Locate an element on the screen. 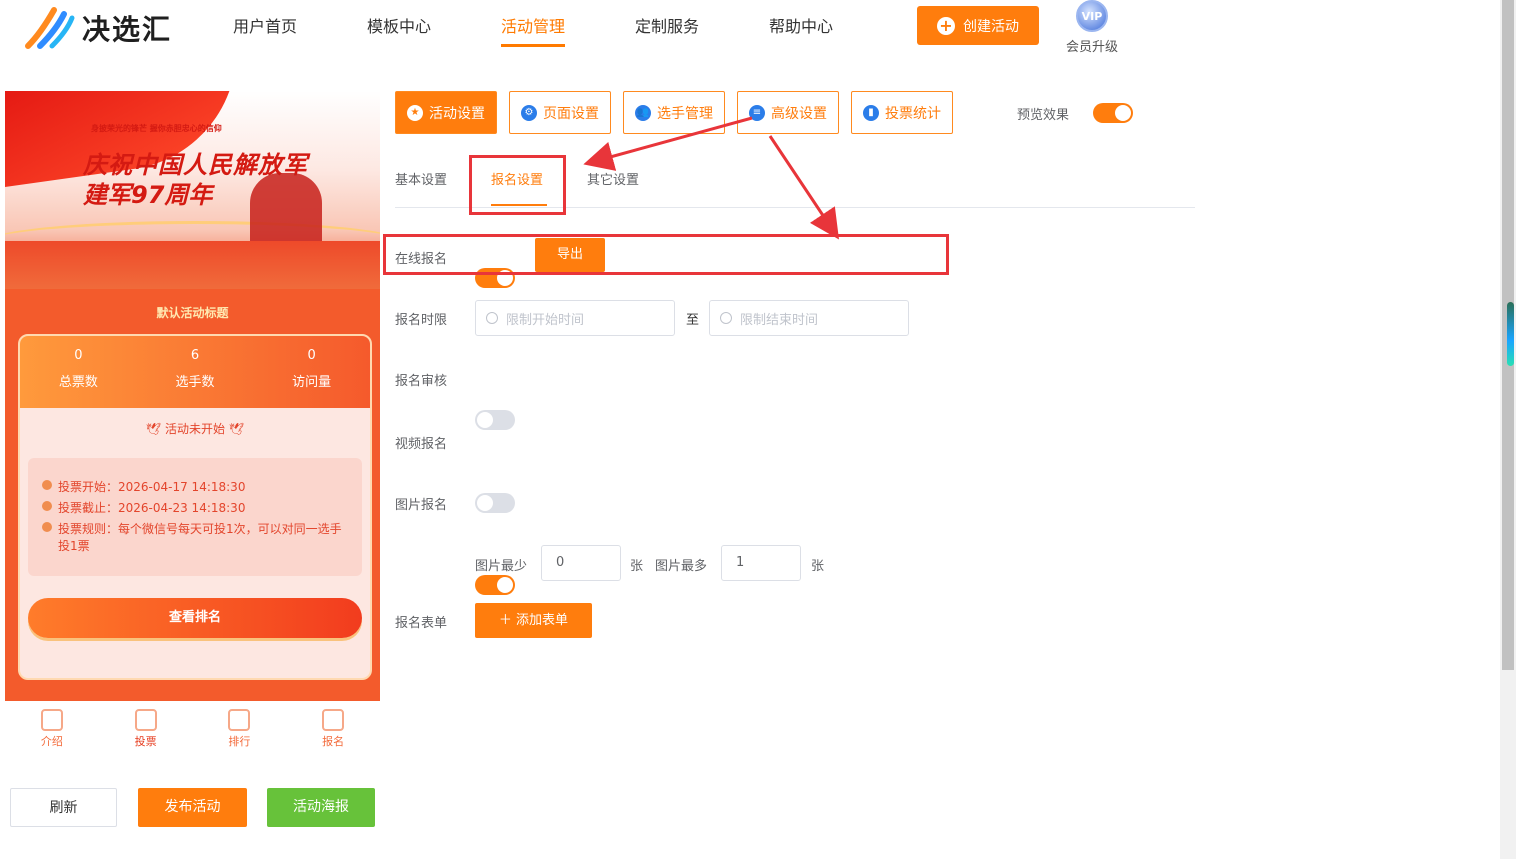 The image size is (1516, 859). annotation-arrows is located at coordinates (711, 178).